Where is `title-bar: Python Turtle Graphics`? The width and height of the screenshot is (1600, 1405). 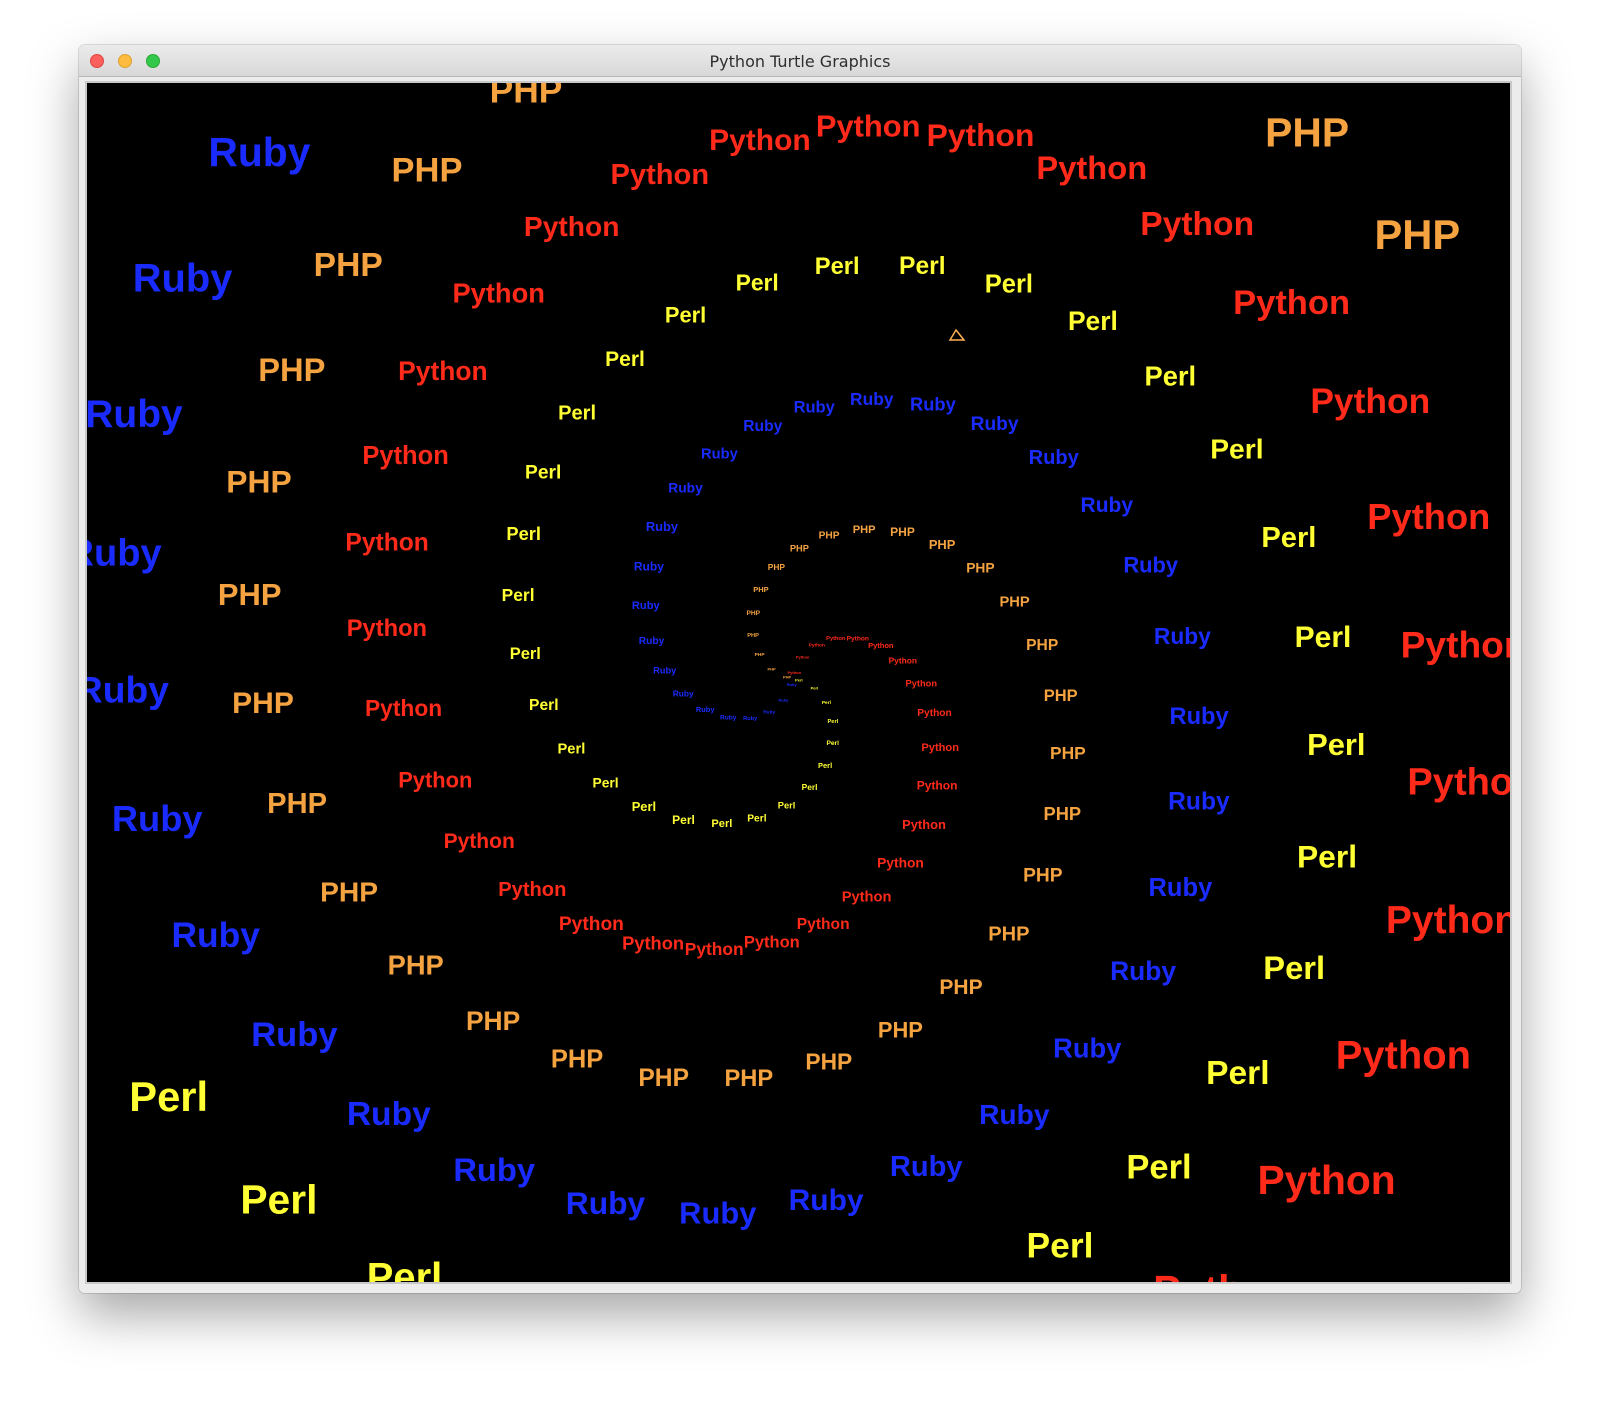 title-bar: Python Turtle Graphics is located at coordinates (800, 61).